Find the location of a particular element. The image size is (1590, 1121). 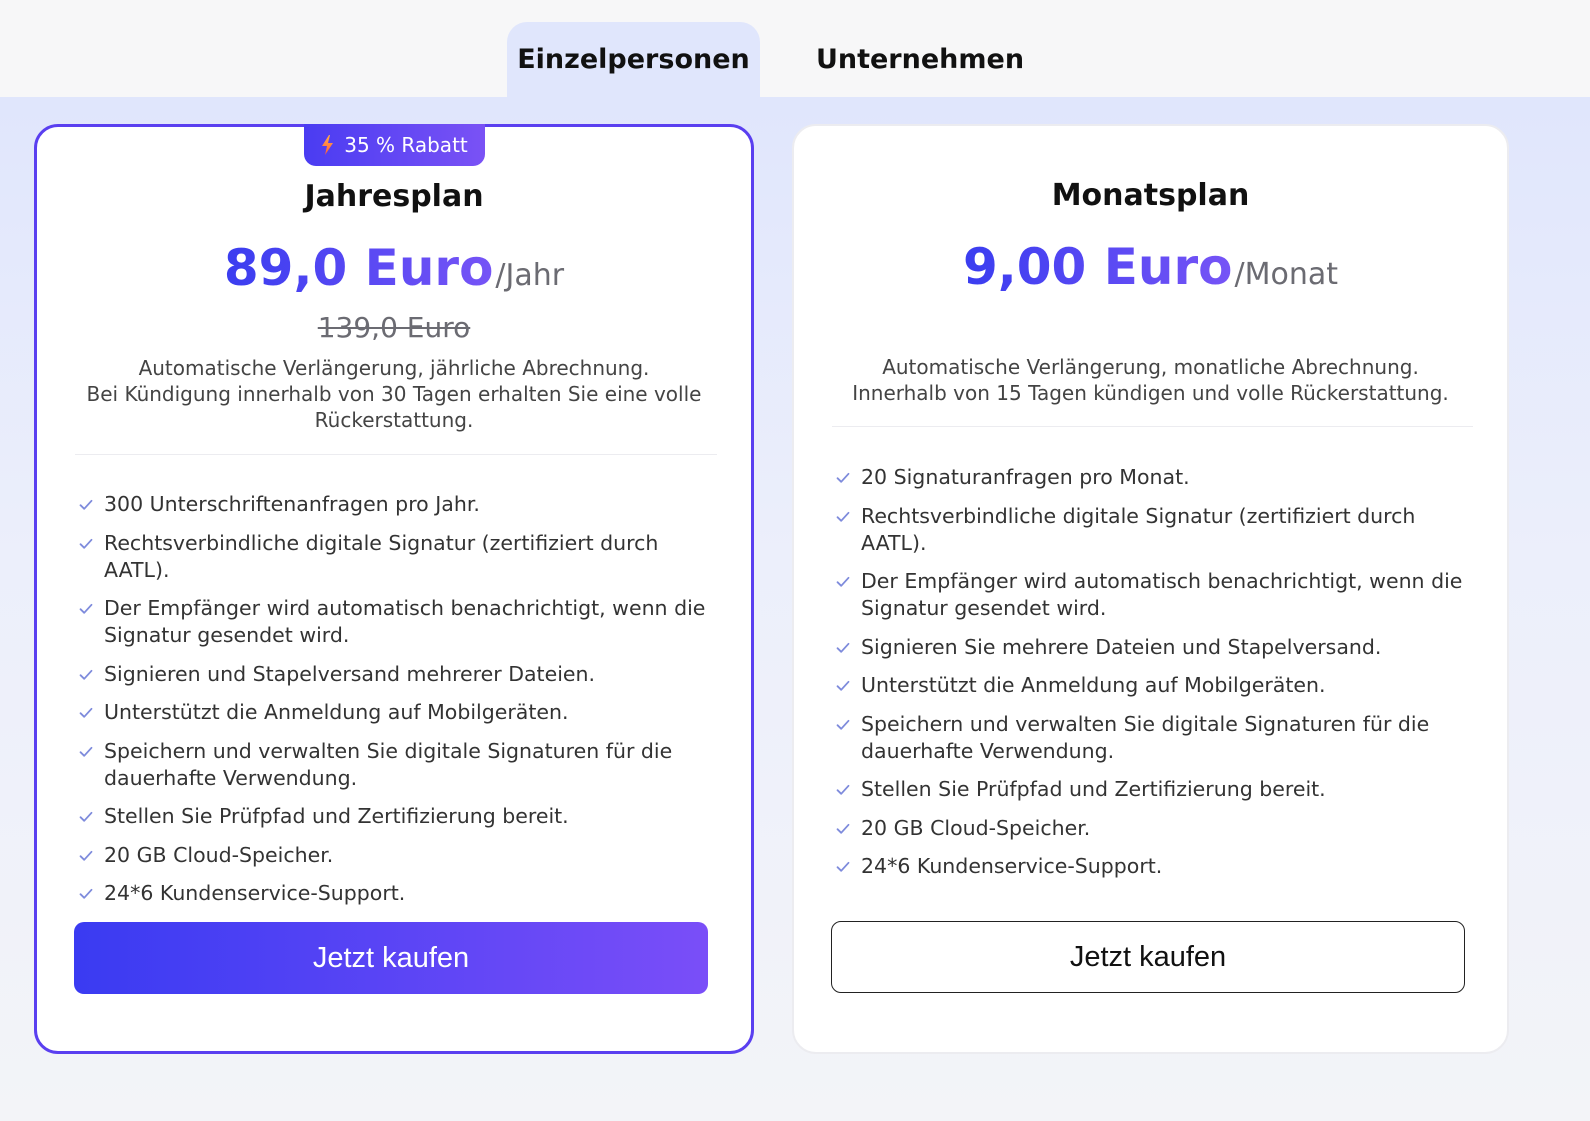

price: 89,0 Euro /Jahr is located at coordinates (394, 268).